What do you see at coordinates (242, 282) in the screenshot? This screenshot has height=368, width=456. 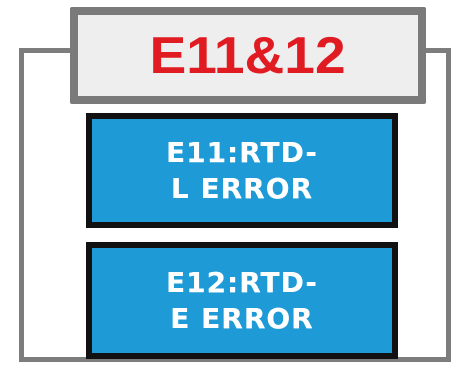 I see `error-code-line: E12:RTD-` at bounding box center [242, 282].